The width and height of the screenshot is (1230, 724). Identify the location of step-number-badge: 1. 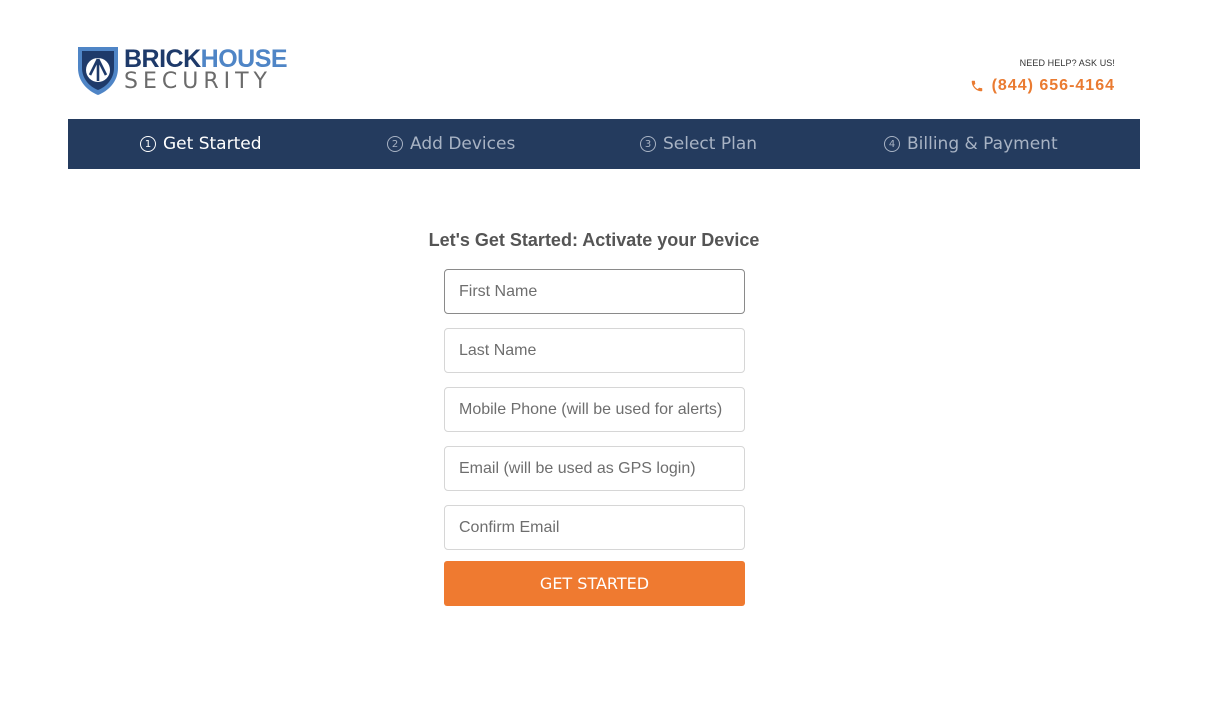
(148, 144).